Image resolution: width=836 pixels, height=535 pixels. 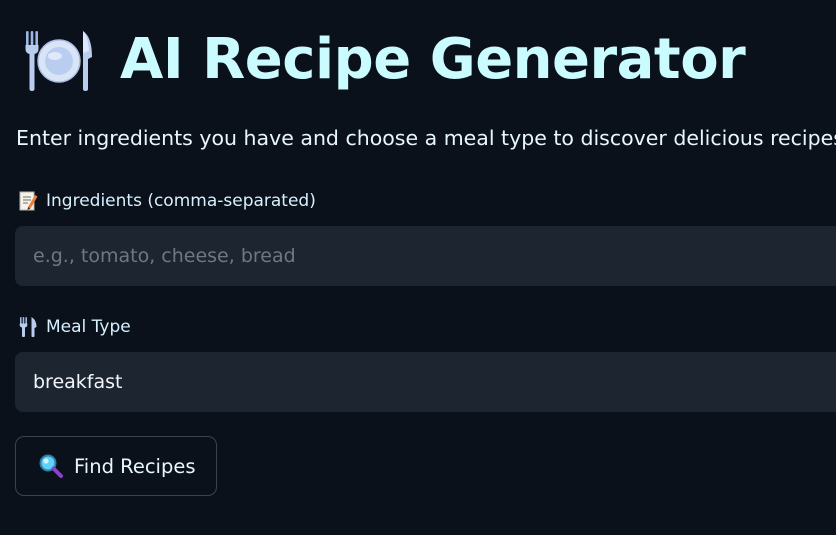 I want to click on fork-knife-icon, so click(x=28, y=327).